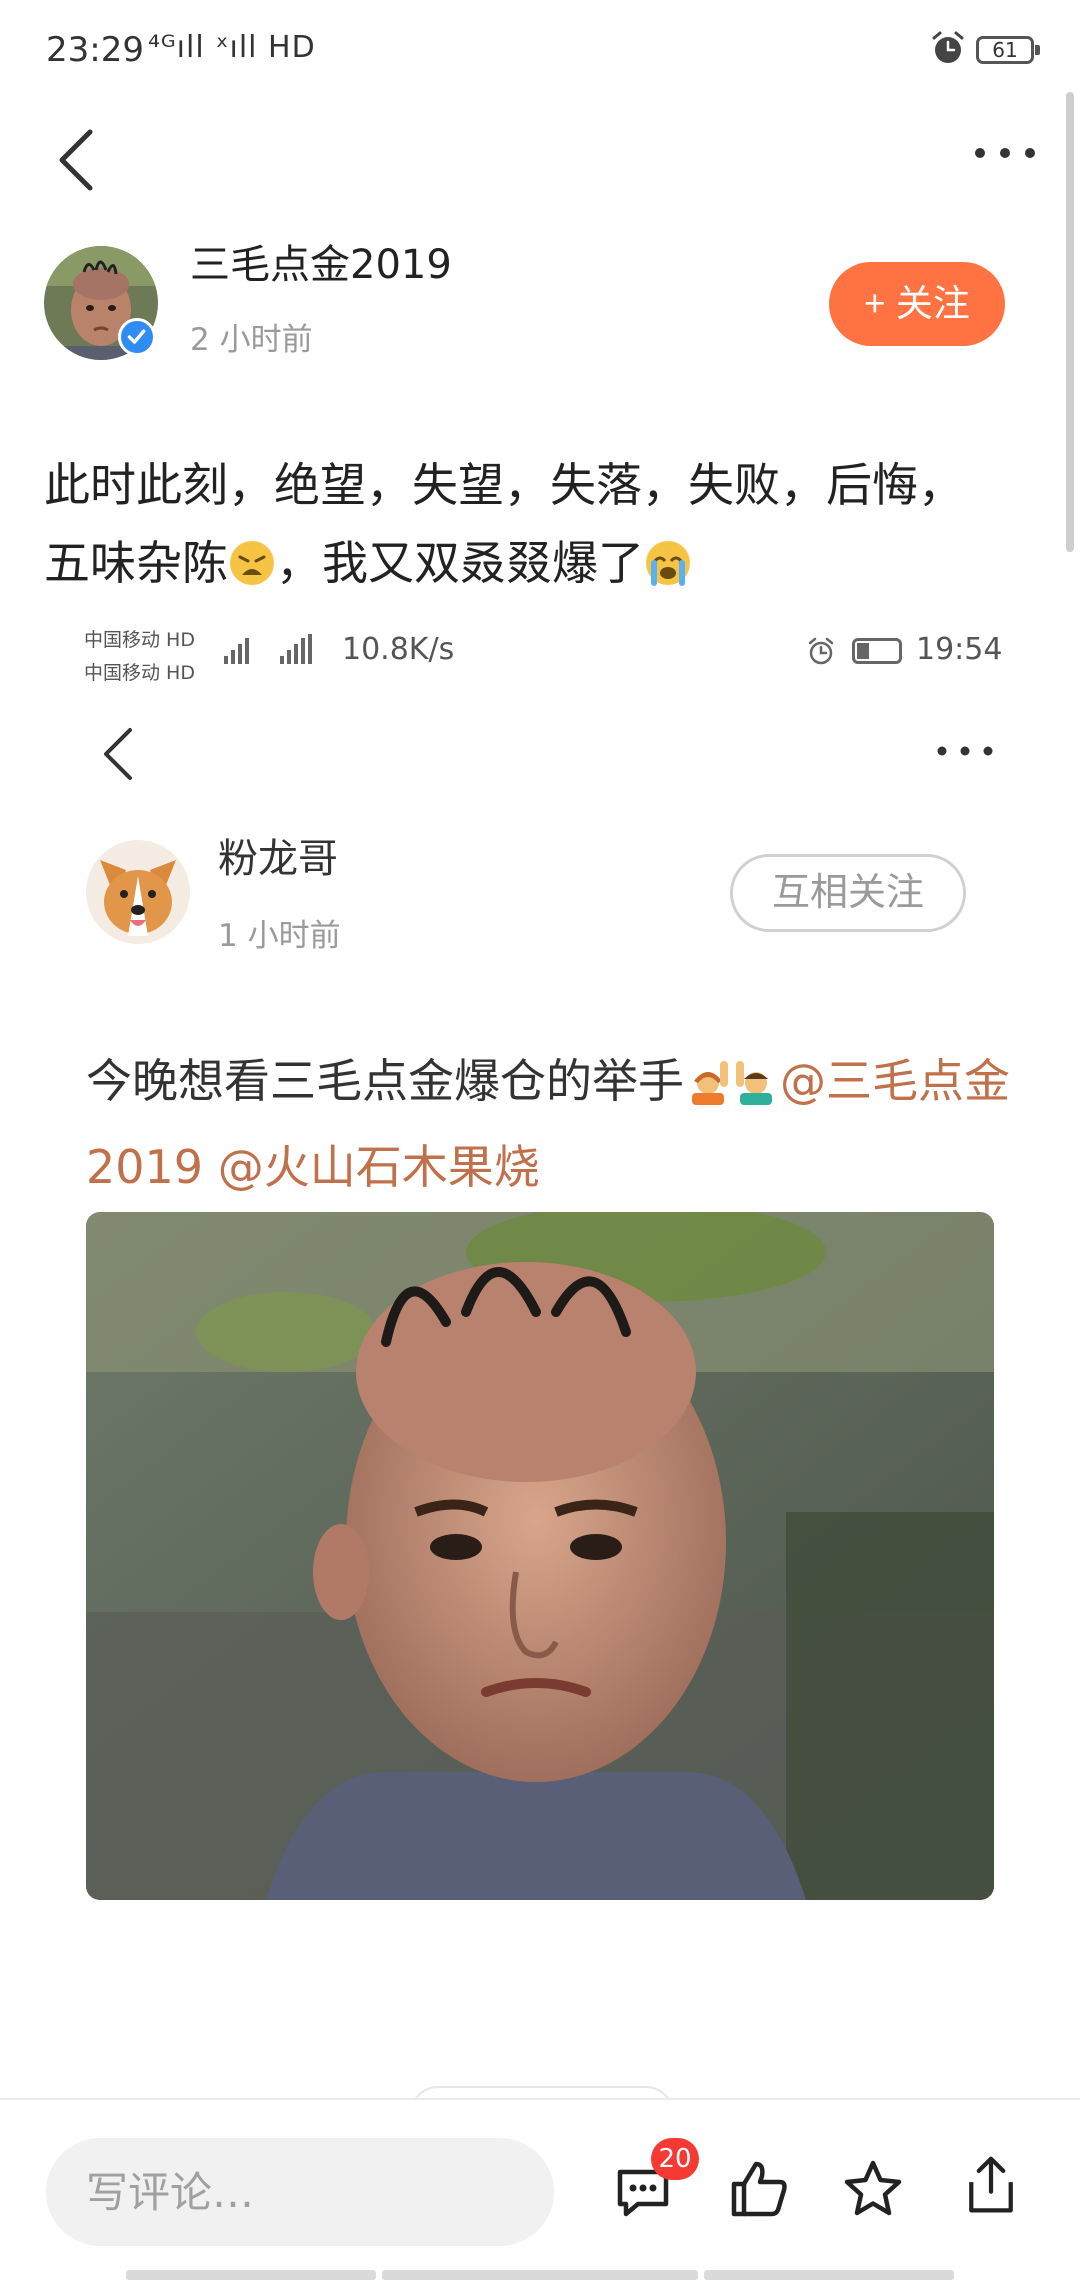 This screenshot has width=1080, height=2282. What do you see at coordinates (137, 337) in the screenshot?
I see `verified-icon` at bounding box center [137, 337].